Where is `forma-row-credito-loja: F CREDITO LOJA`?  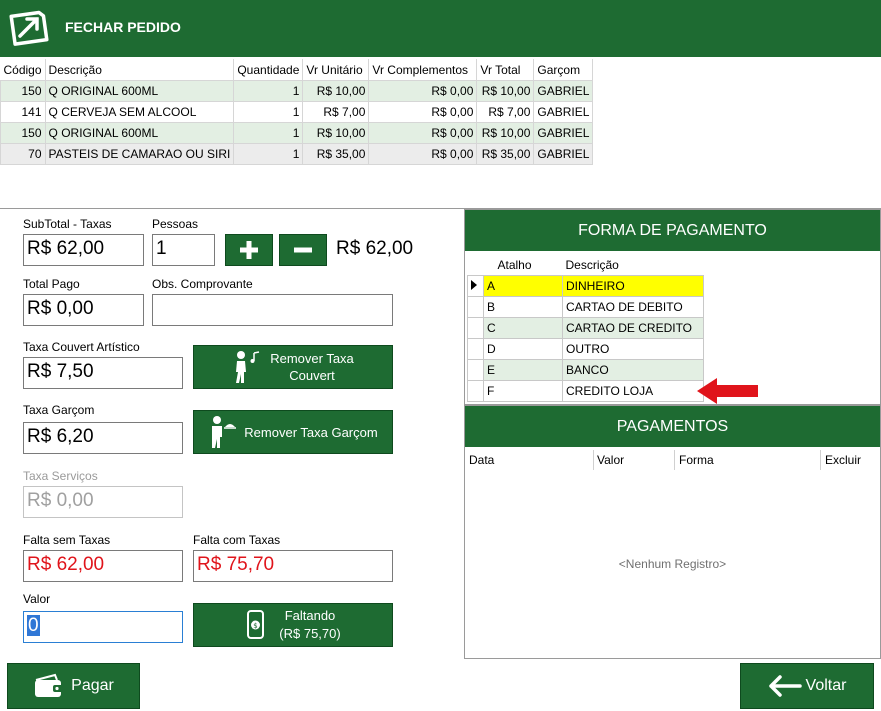
forma-row-credito-loja: F CREDITO LOJA is located at coordinates (585, 391).